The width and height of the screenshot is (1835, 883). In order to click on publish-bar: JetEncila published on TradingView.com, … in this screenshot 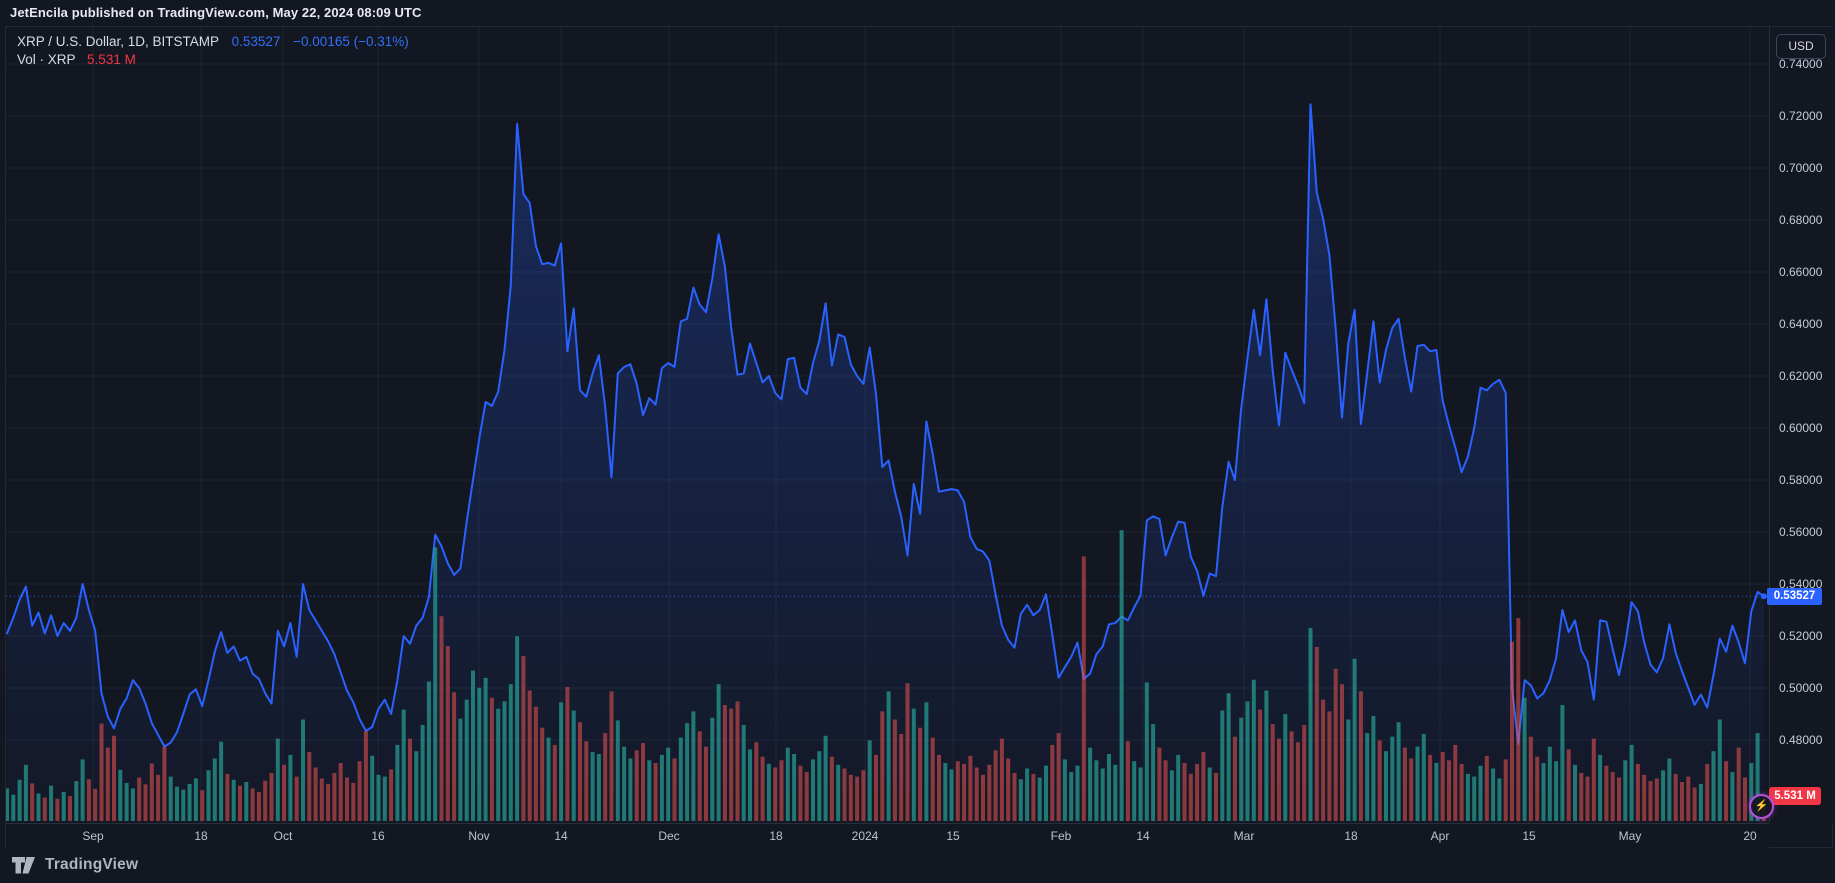, I will do `click(917, 13)`.